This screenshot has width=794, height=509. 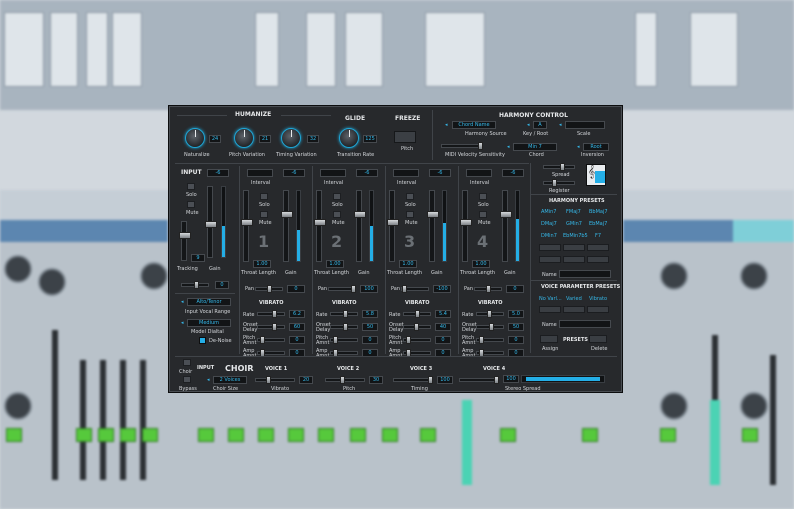 What do you see at coordinates (446, 125) in the screenshot?
I see `harmony-source-left-arrow: ◂` at bounding box center [446, 125].